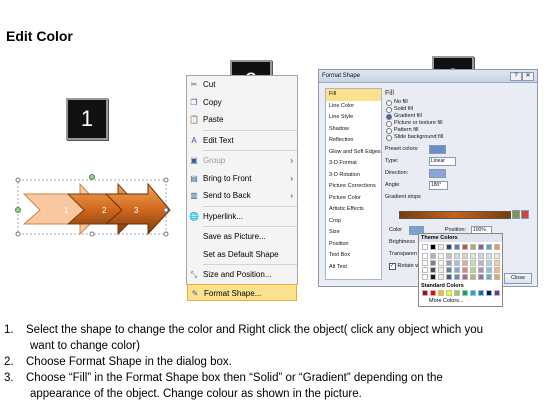 The image size is (560, 420). I want to click on fill-option-solid-fill: Solid fill, so click(459, 109).